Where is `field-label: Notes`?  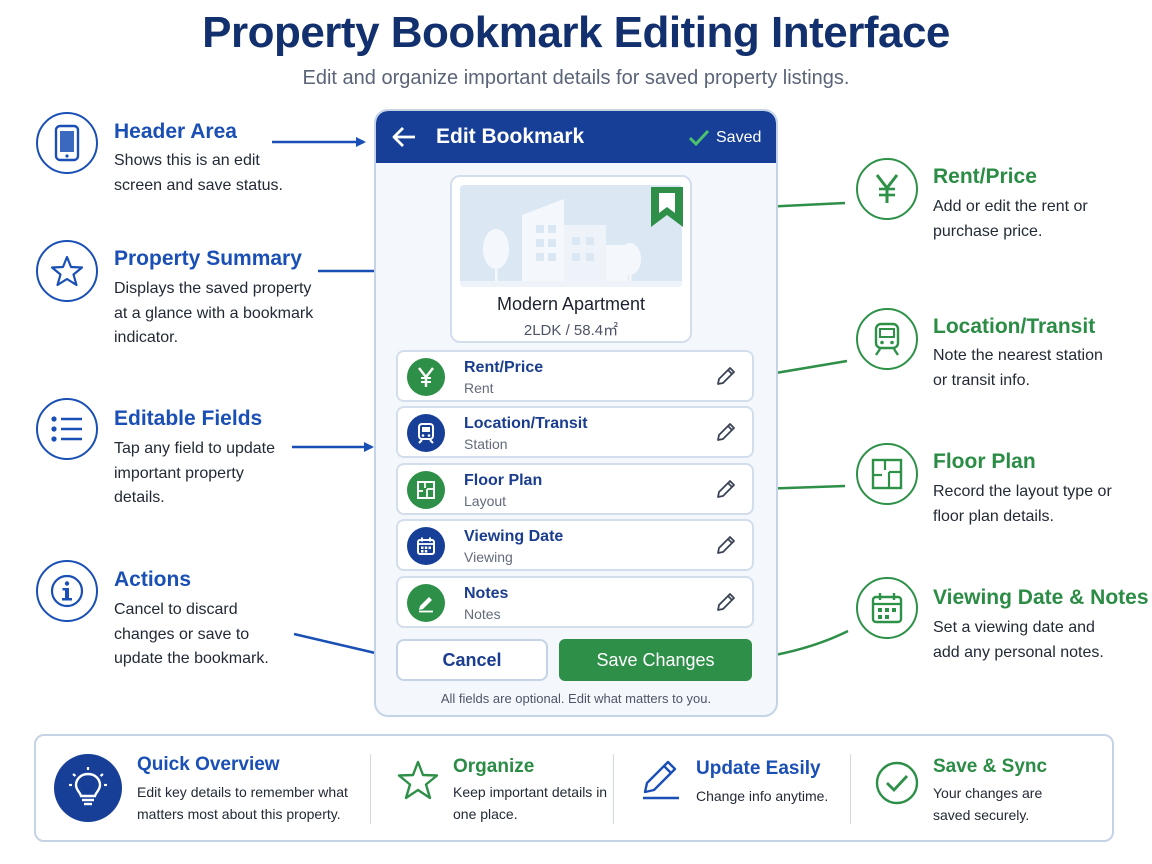
field-label: Notes is located at coordinates (486, 593).